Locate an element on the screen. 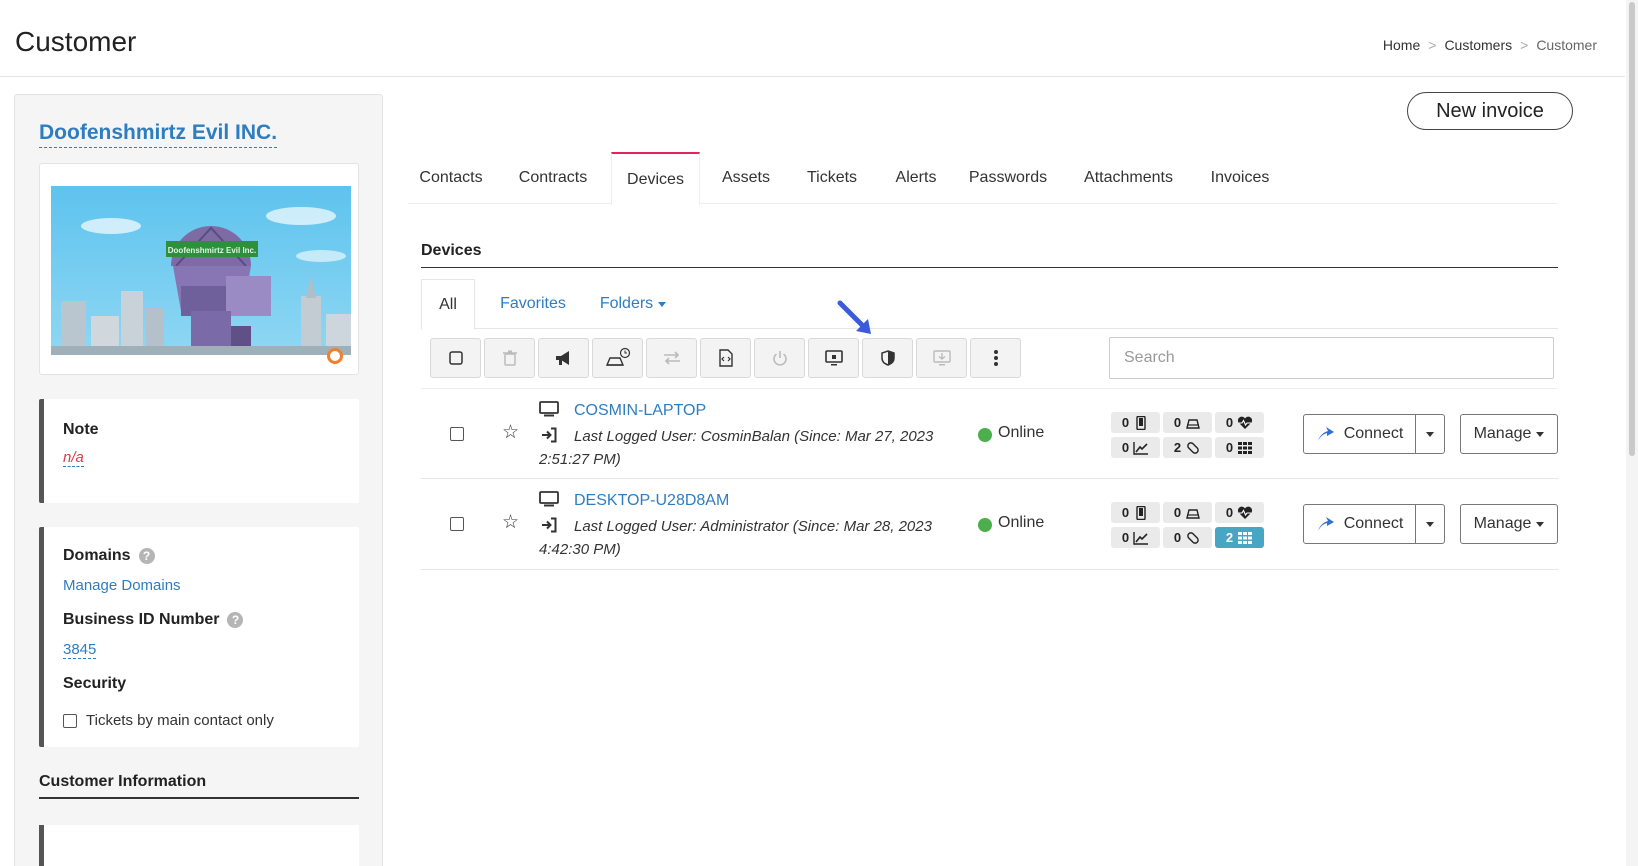  heartbeat-icon is located at coordinates (1245, 512).